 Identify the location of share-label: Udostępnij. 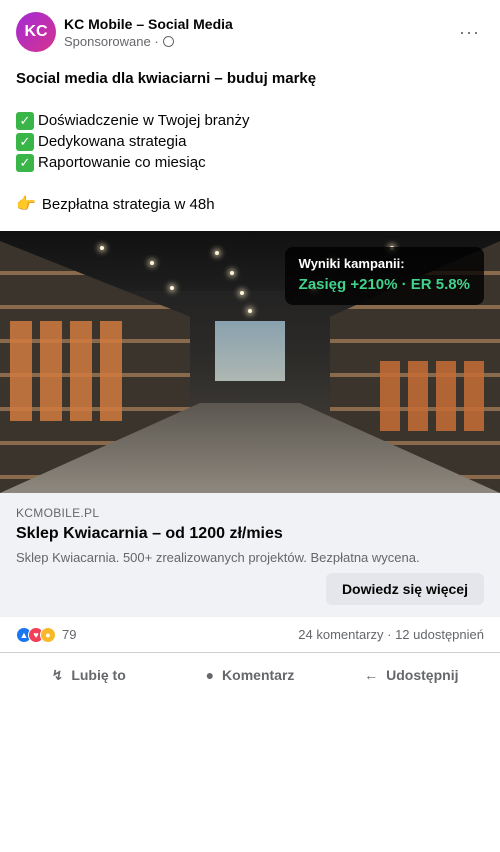
(422, 675).